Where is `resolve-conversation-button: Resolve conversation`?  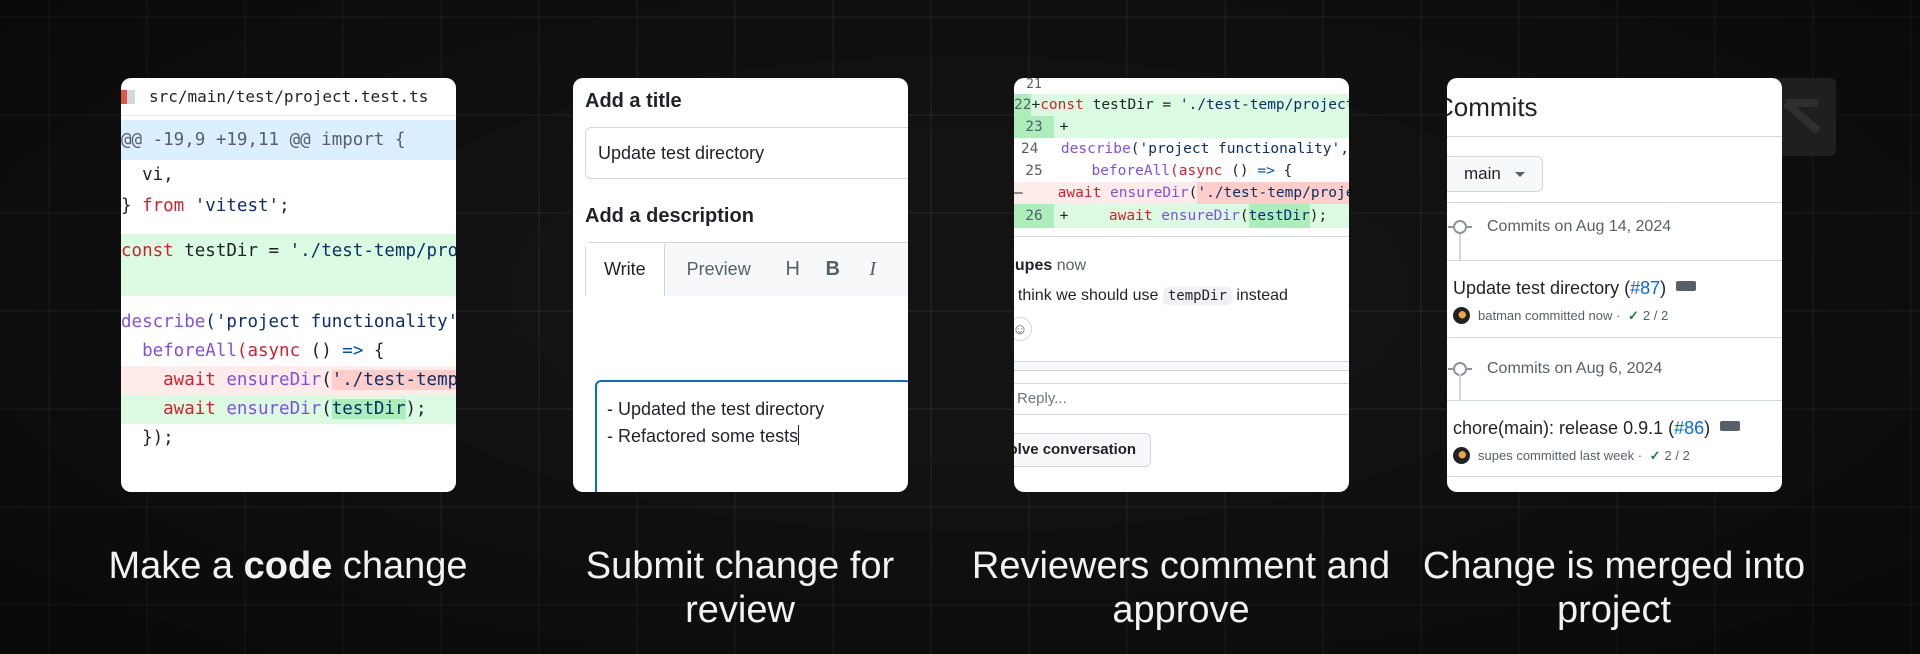
resolve-conversation-button: Resolve conversation is located at coordinates (1082, 450).